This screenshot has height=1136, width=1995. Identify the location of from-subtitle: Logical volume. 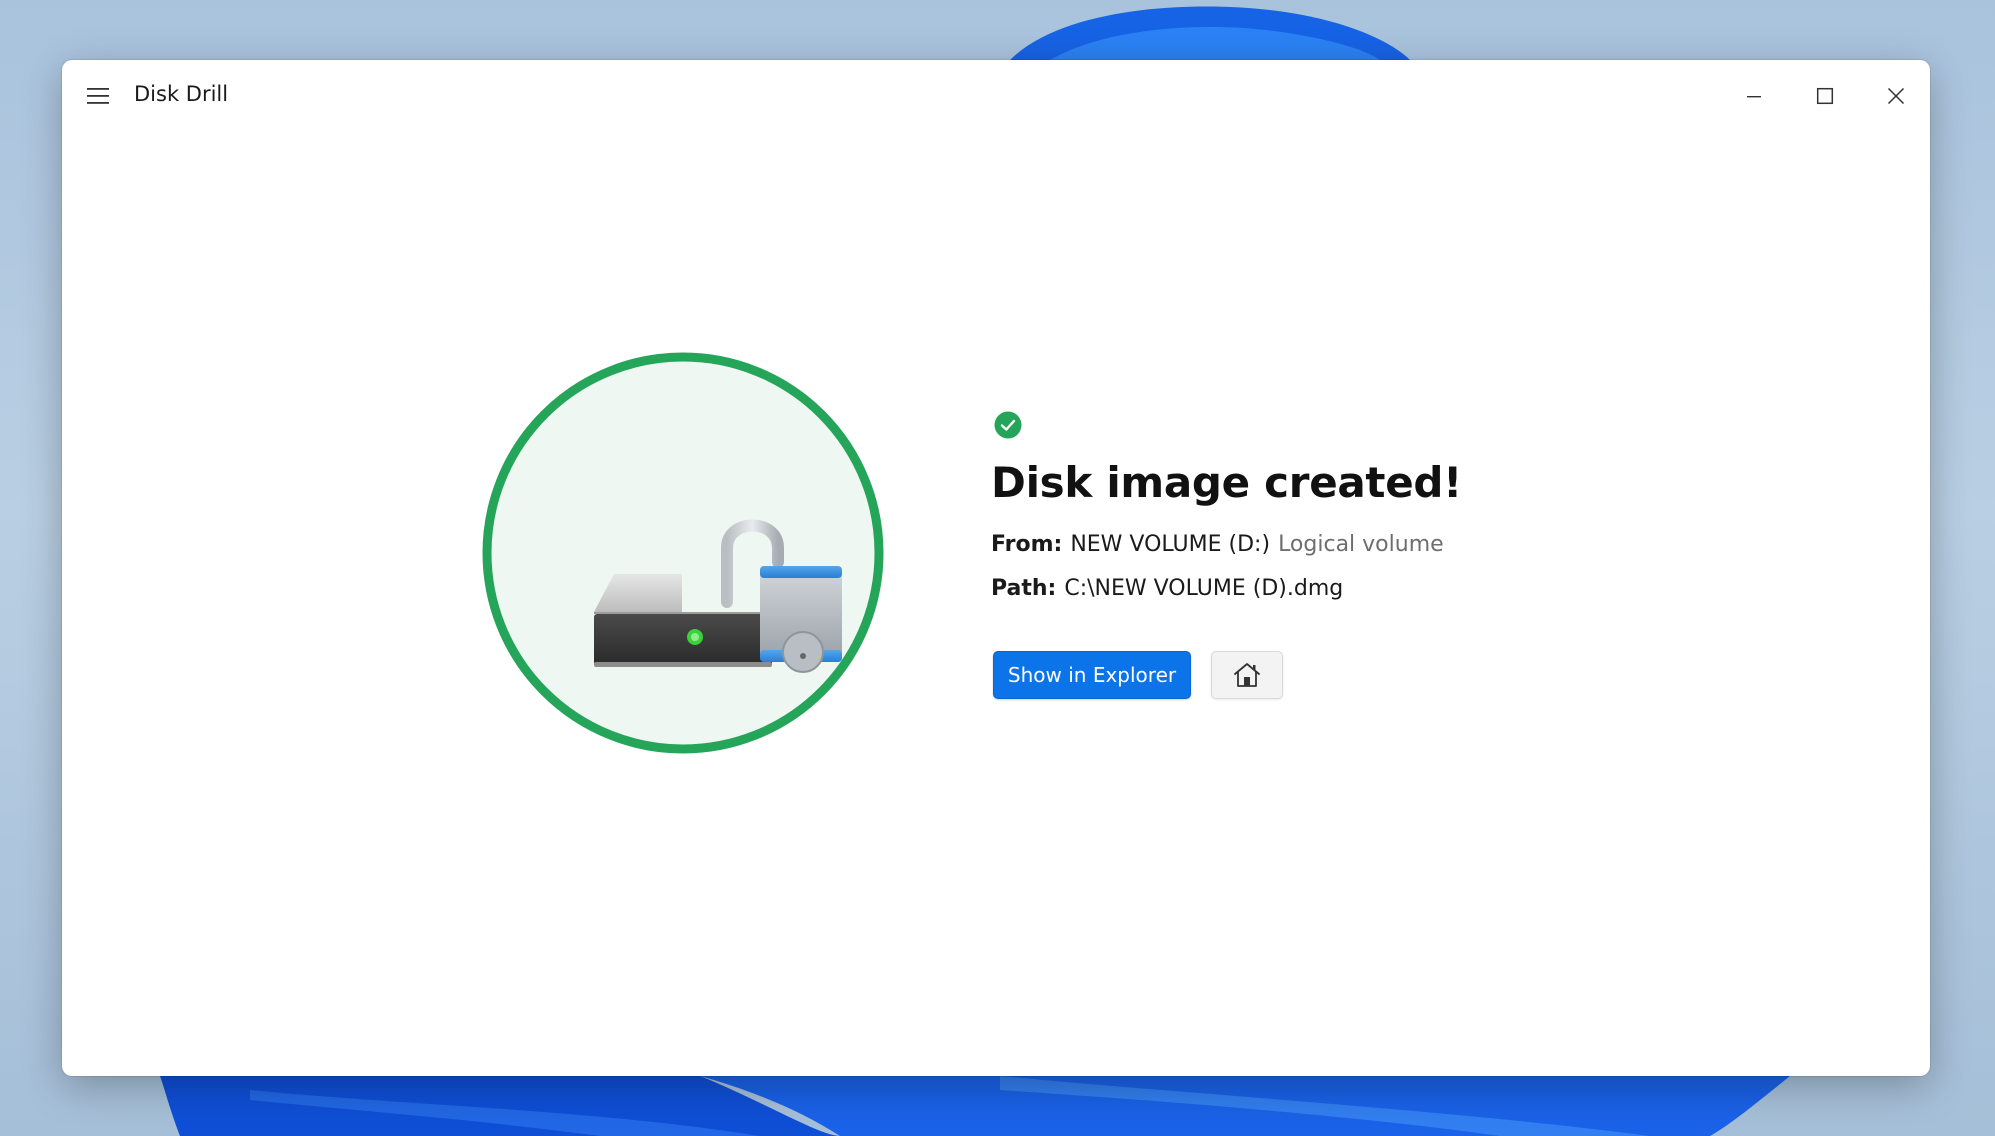
(1361, 544).